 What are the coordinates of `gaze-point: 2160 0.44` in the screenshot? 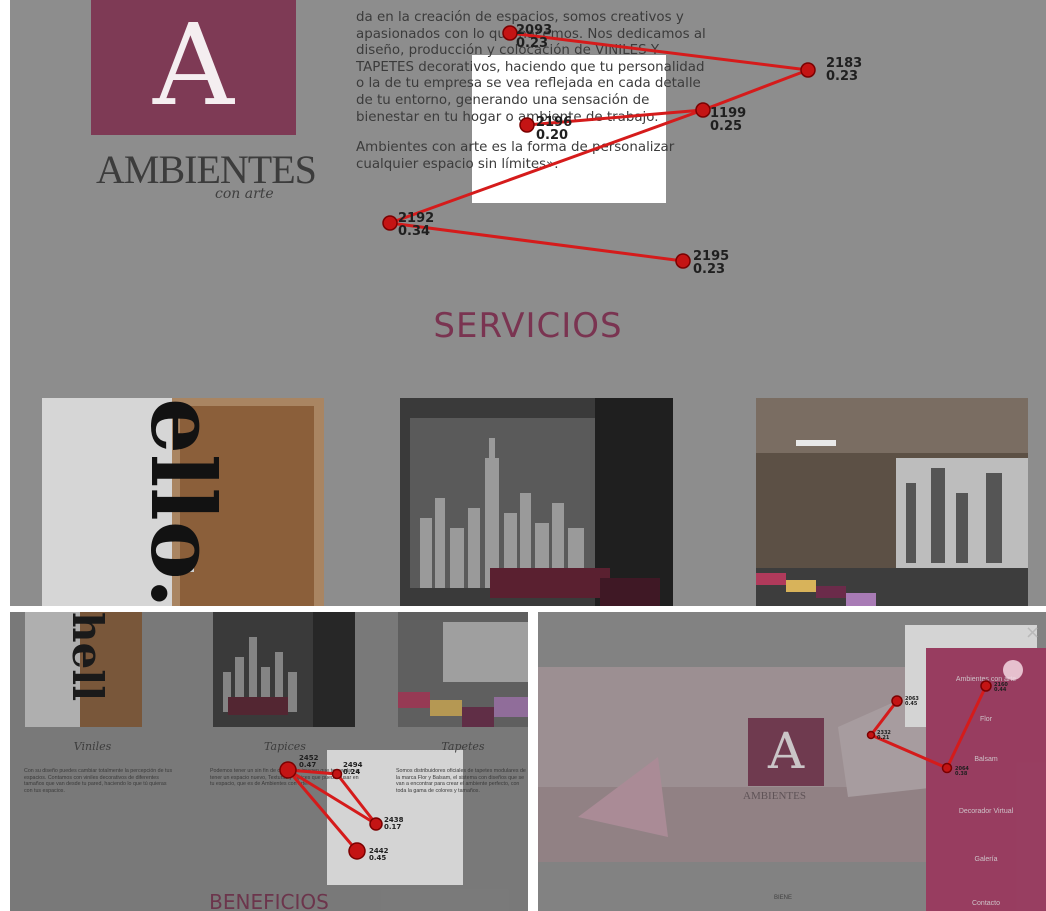 It's located at (994, 686).